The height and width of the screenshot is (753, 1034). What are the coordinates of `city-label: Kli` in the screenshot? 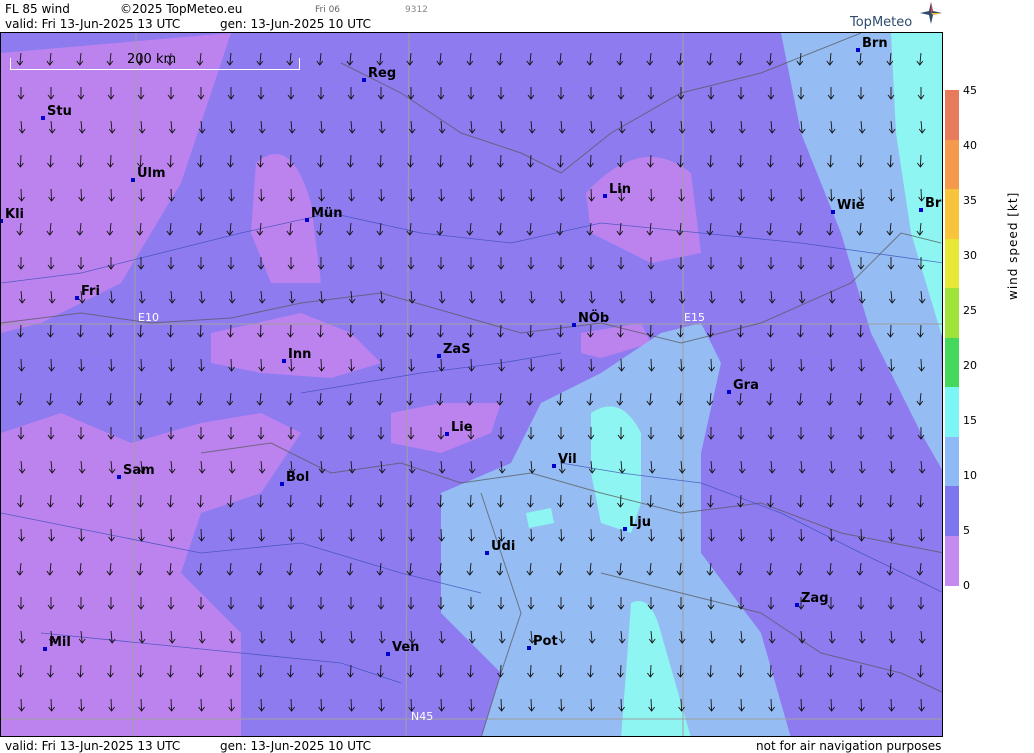 It's located at (14, 214).